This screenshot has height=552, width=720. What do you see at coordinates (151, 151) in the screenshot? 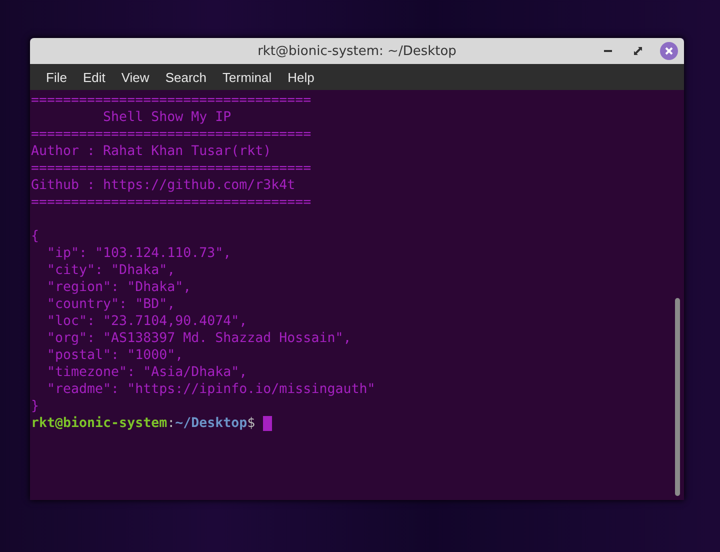
I see `output-line: Author : Rahat Khan Tusar(rkt)` at bounding box center [151, 151].